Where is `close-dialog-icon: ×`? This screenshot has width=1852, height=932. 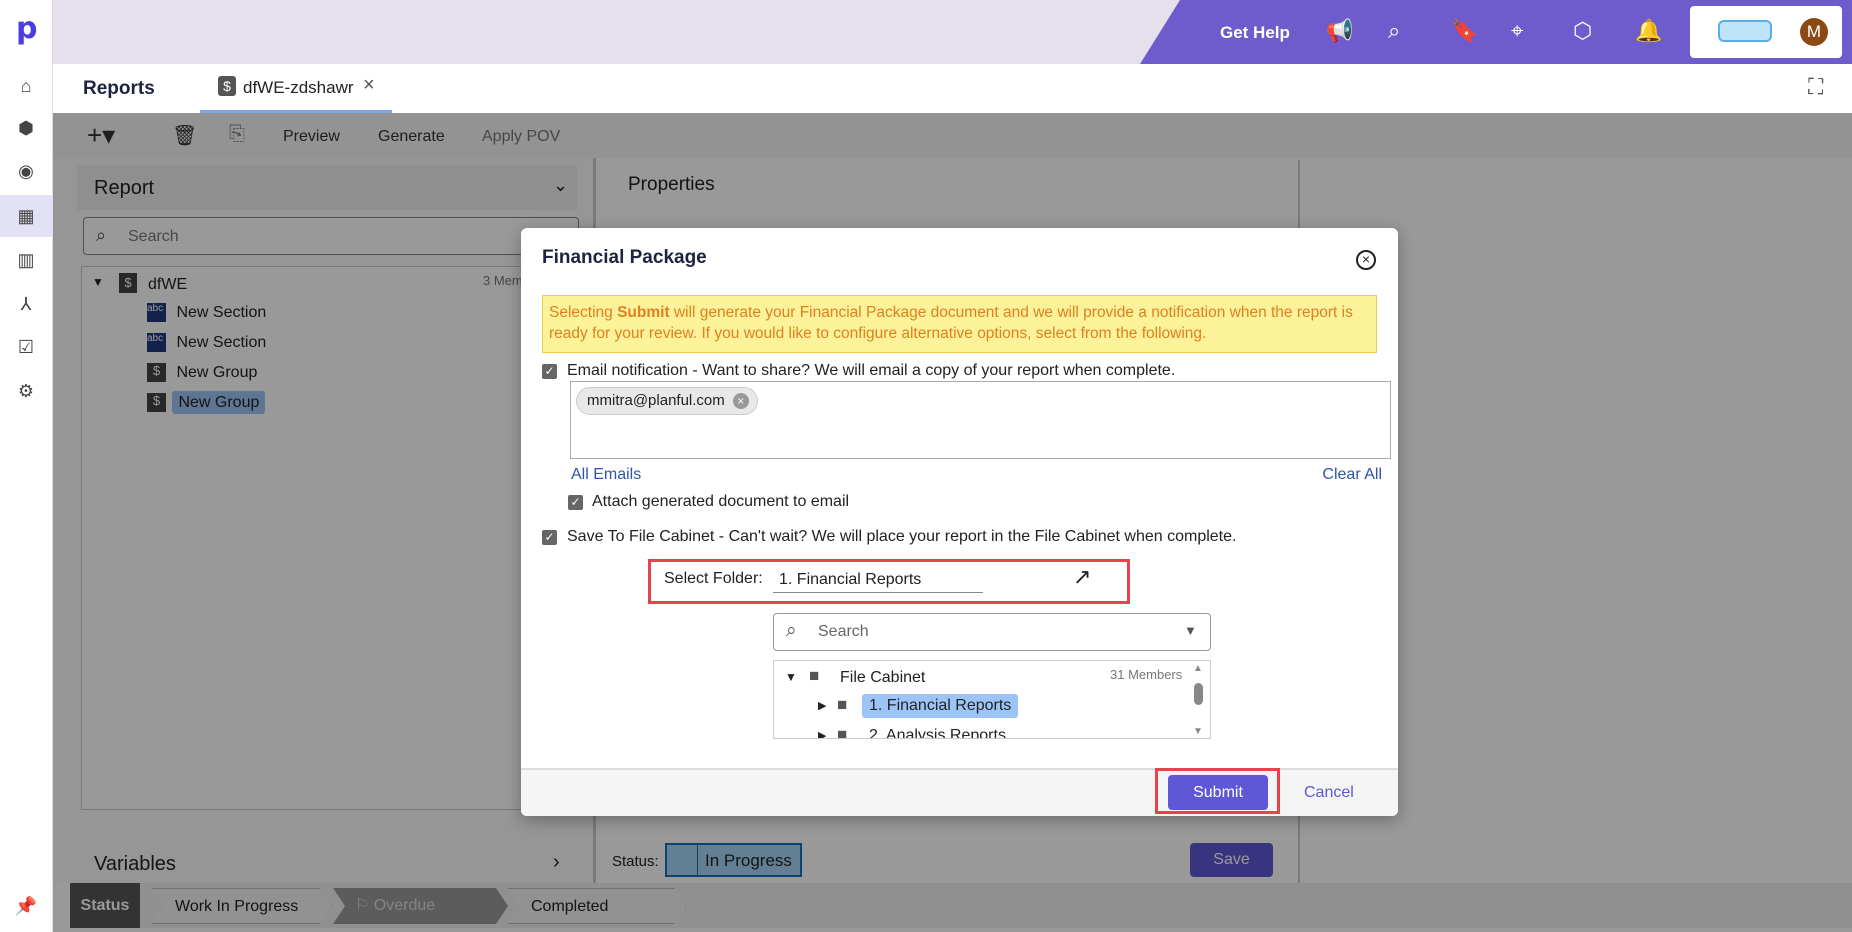
close-dialog-icon: × is located at coordinates (1366, 260).